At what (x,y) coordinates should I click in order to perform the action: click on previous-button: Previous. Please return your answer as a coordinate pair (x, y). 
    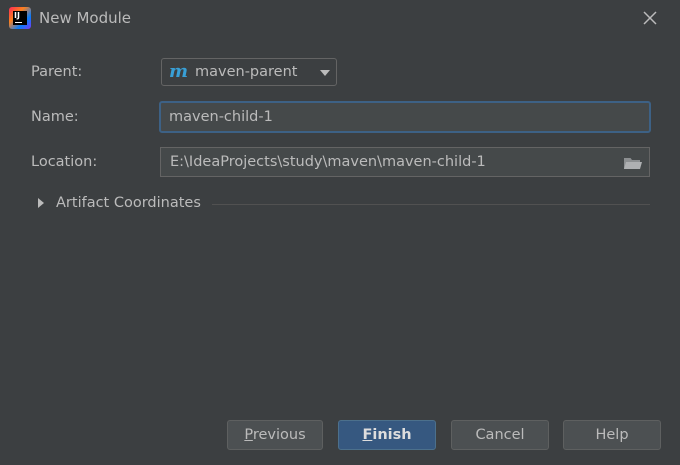
    Looking at the image, I should click on (275, 435).